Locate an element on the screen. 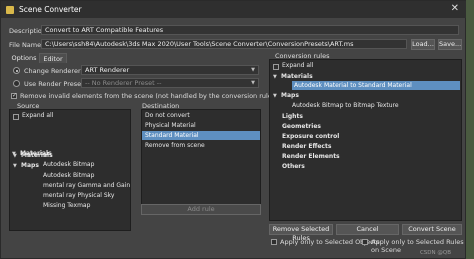  remove-invalid-checkbox is located at coordinates (14, 95).